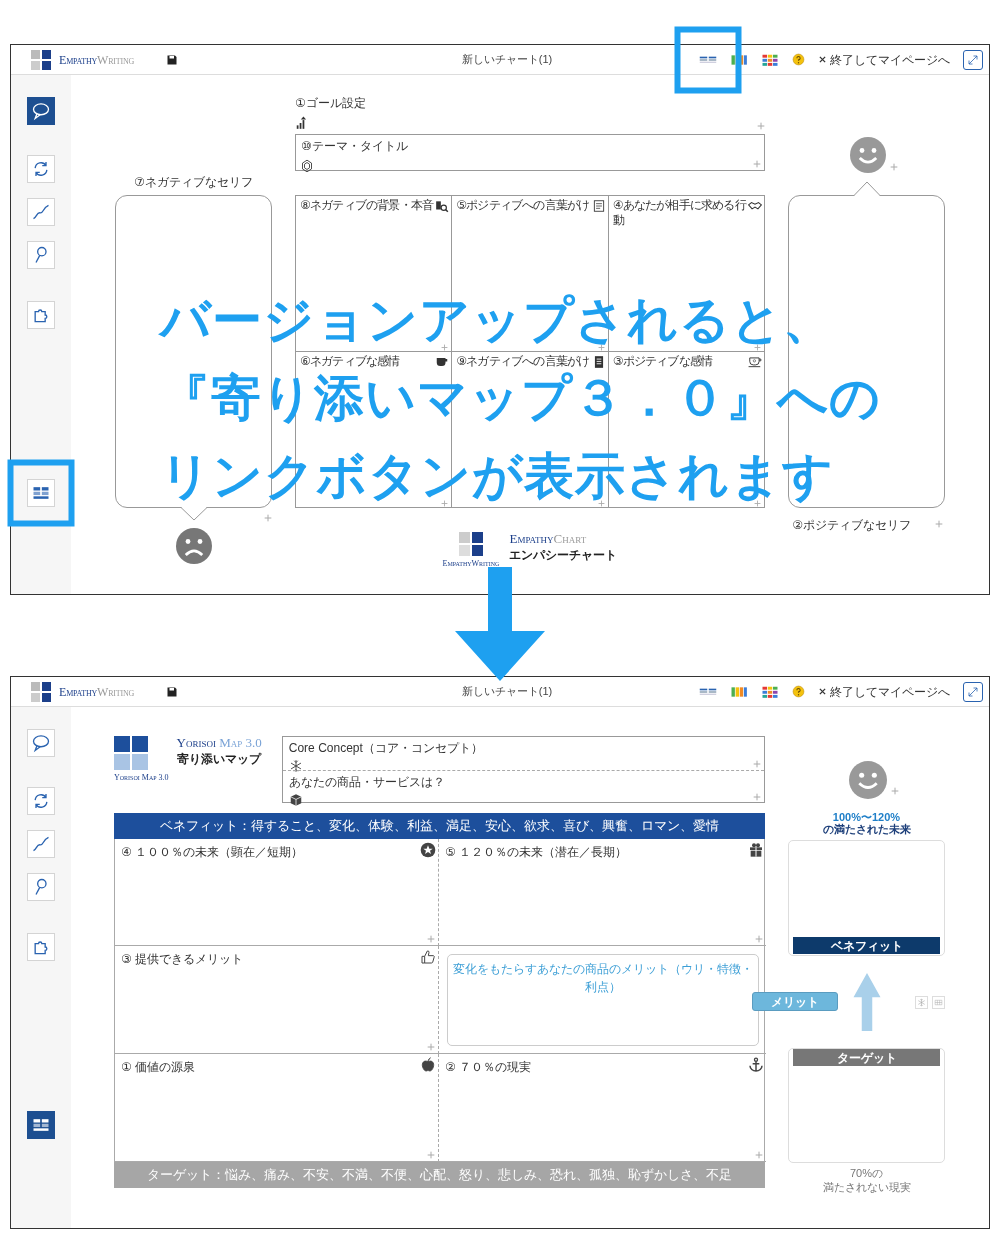 The height and width of the screenshot is (1236, 1000). I want to click on theme-box: ⑩テーマ・タイトル, so click(530, 152).